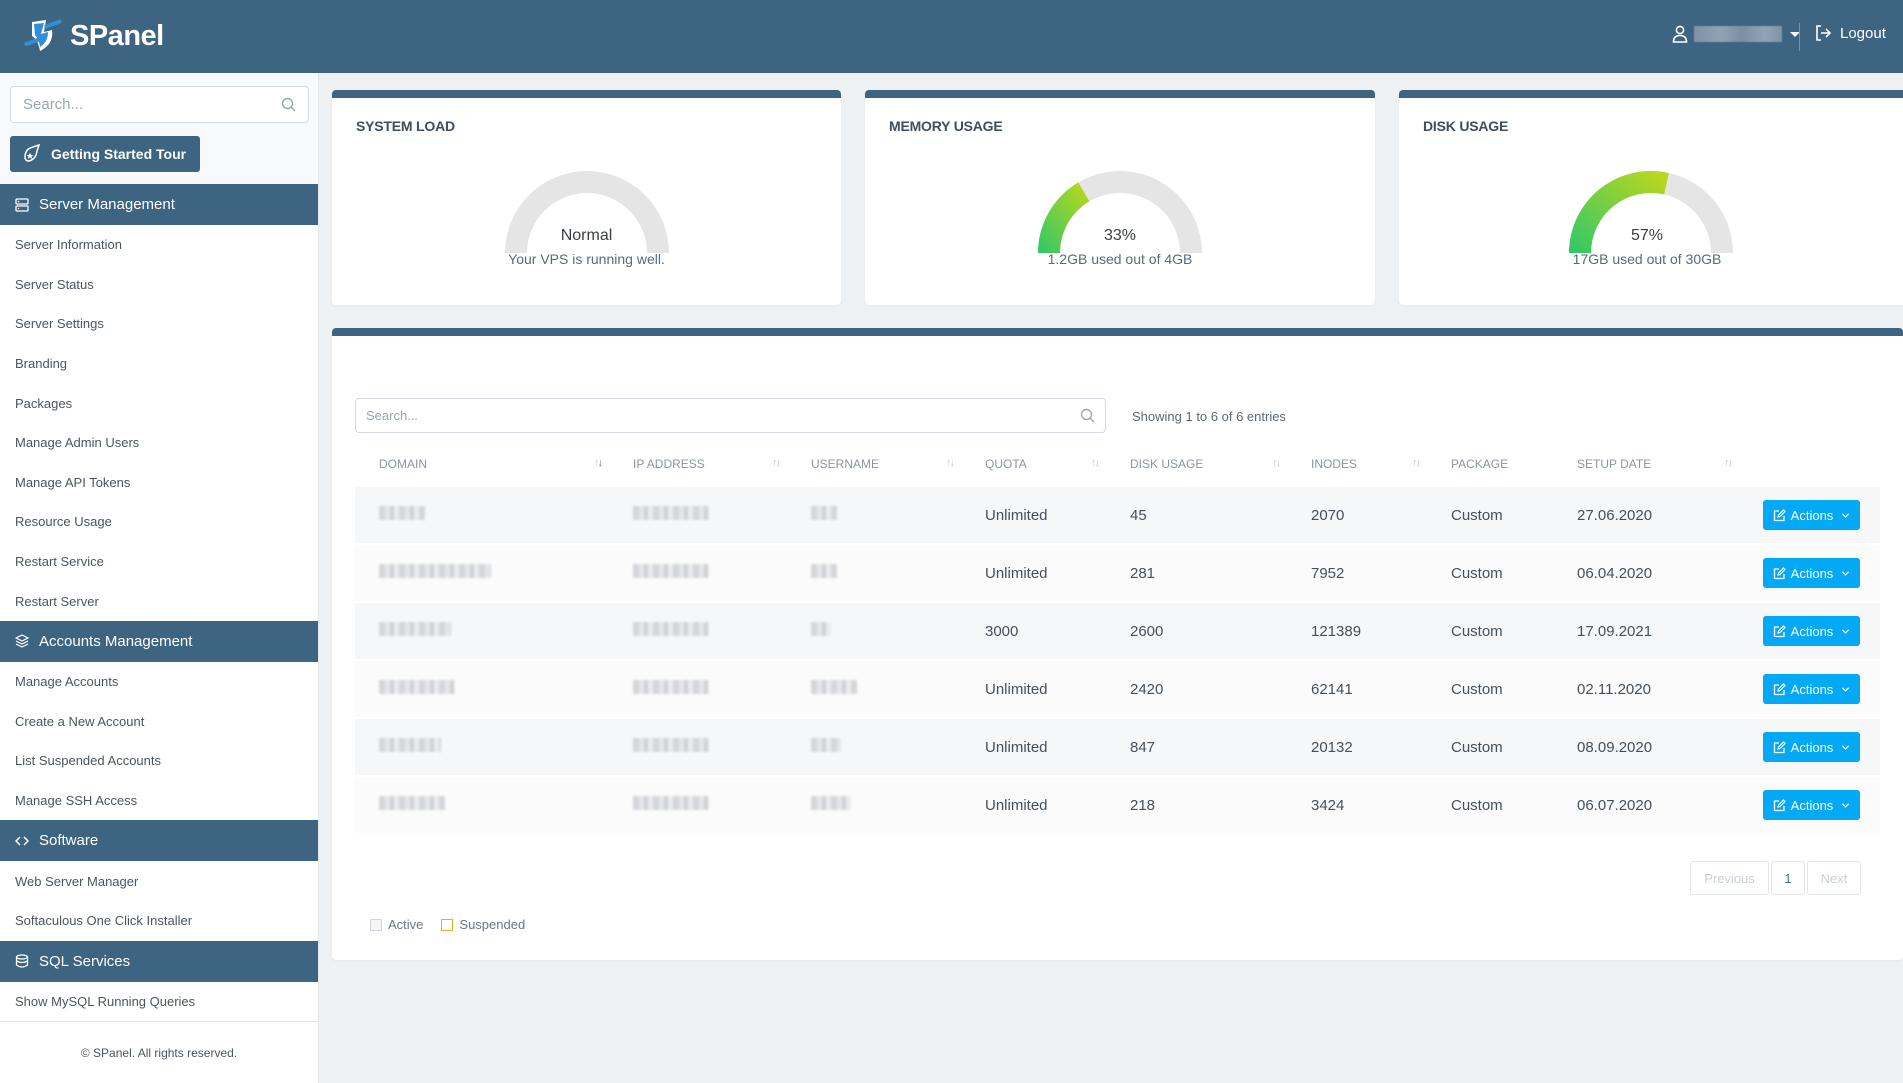 This screenshot has height=1083, width=1903. What do you see at coordinates (698, 464) in the screenshot?
I see `column-header-ip-address: IP ADDRESS ↑↓` at bounding box center [698, 464].